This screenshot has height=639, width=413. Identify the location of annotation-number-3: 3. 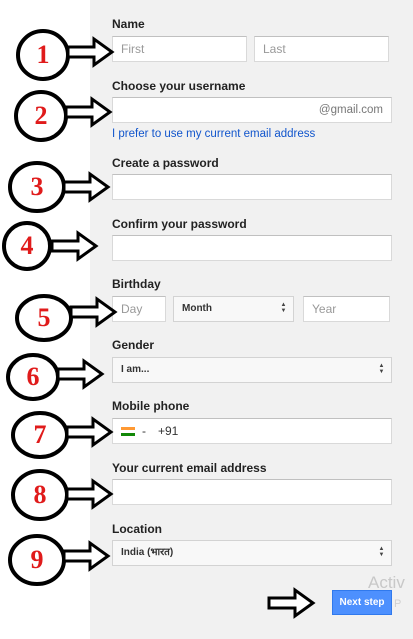
(37, 186).